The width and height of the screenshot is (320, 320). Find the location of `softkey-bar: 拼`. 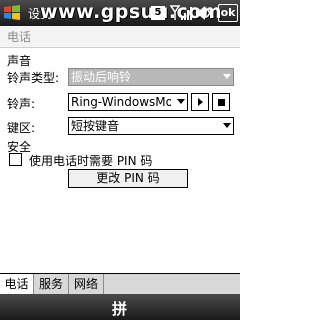

softkey-bar: 拼 is located at coordinates (120, 307).